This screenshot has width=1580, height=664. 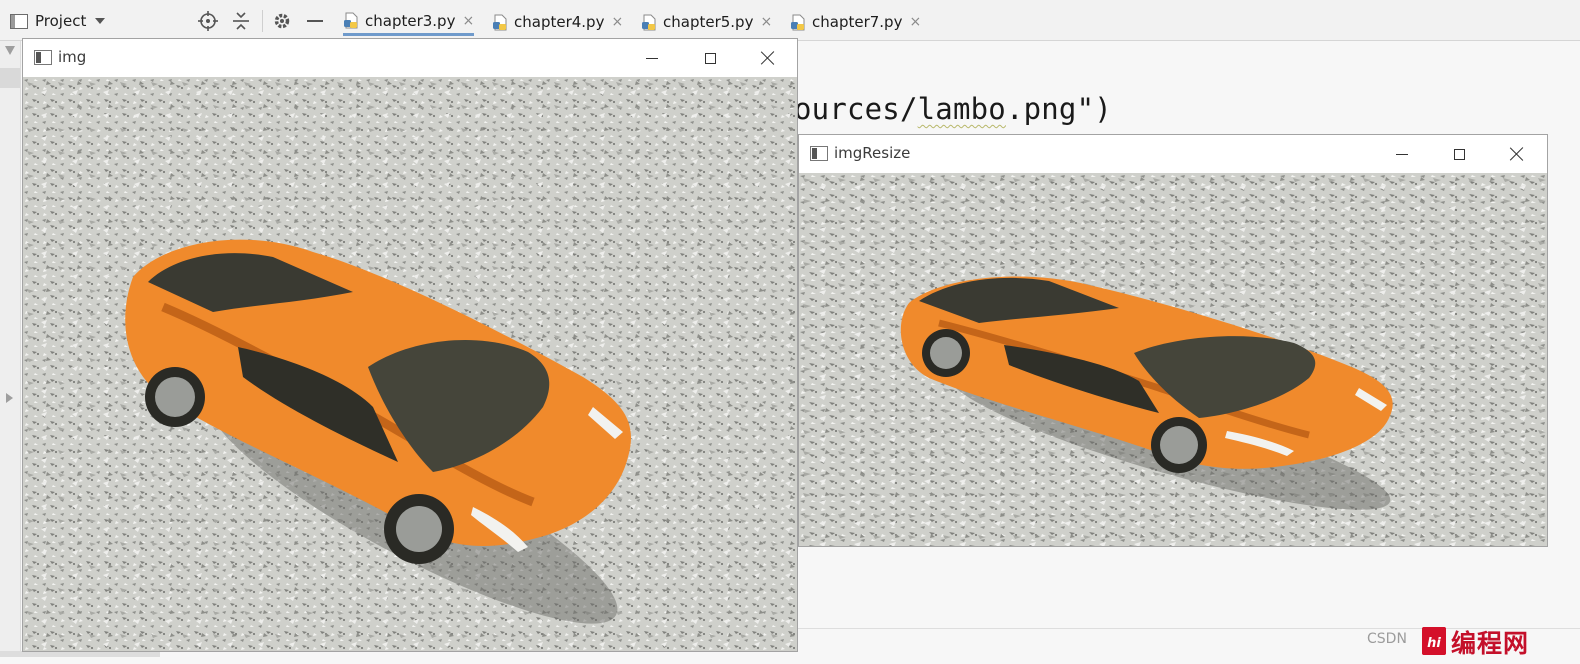 I want to click on tab-chapter7: chapter7.py ×, so click(x=855, y=22).